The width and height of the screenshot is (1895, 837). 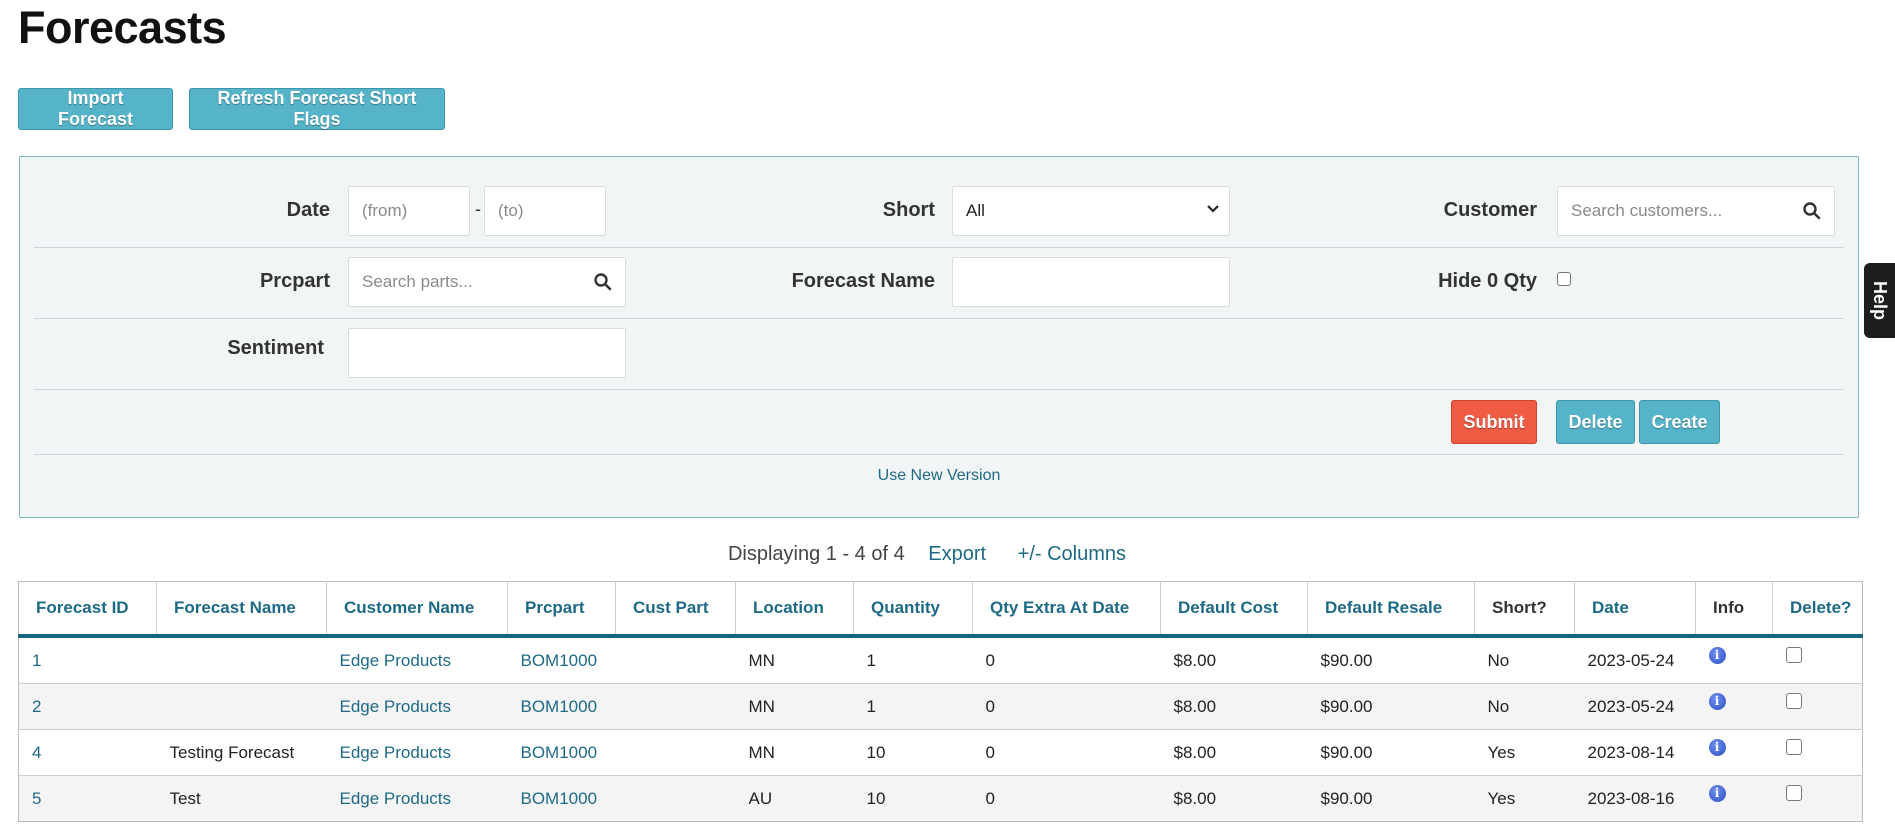 What do you see at coordinates (1679, 422) in the screenshot?
I see `create-button: Create` at bounding box center [1679, 422].